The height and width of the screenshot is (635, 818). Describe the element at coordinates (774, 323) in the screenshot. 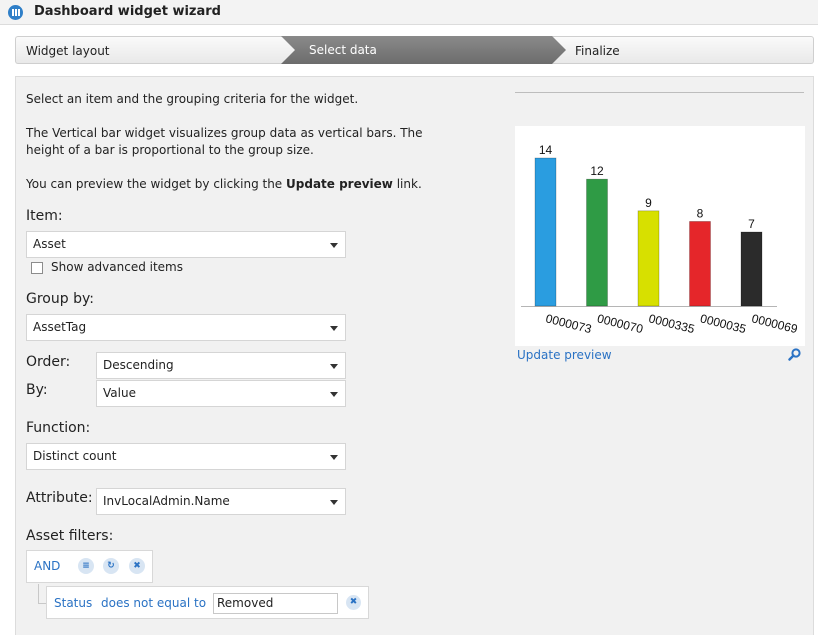

I see `tick-label-0000069: 0000069` at that location.